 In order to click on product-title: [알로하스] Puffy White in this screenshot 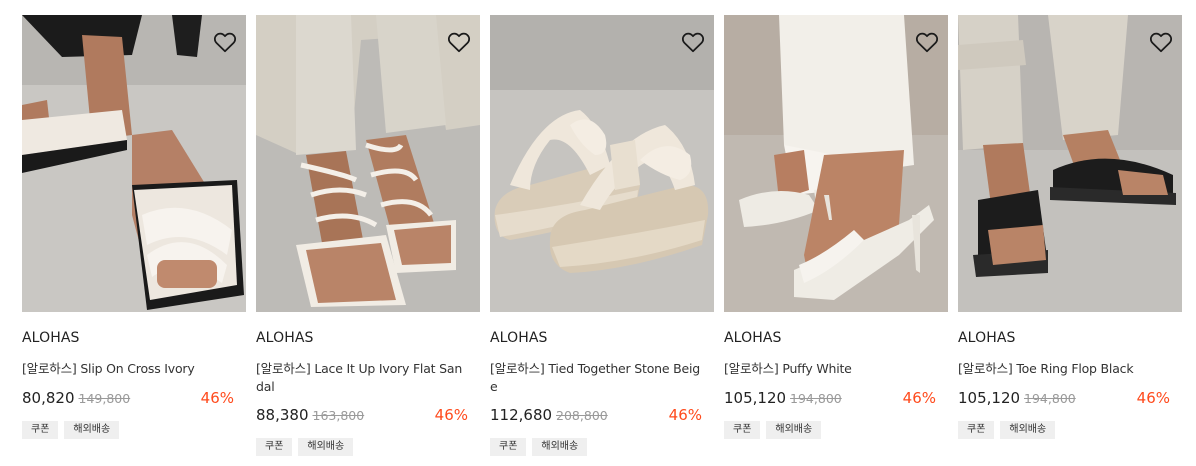, I will do `click(829, 369)`.